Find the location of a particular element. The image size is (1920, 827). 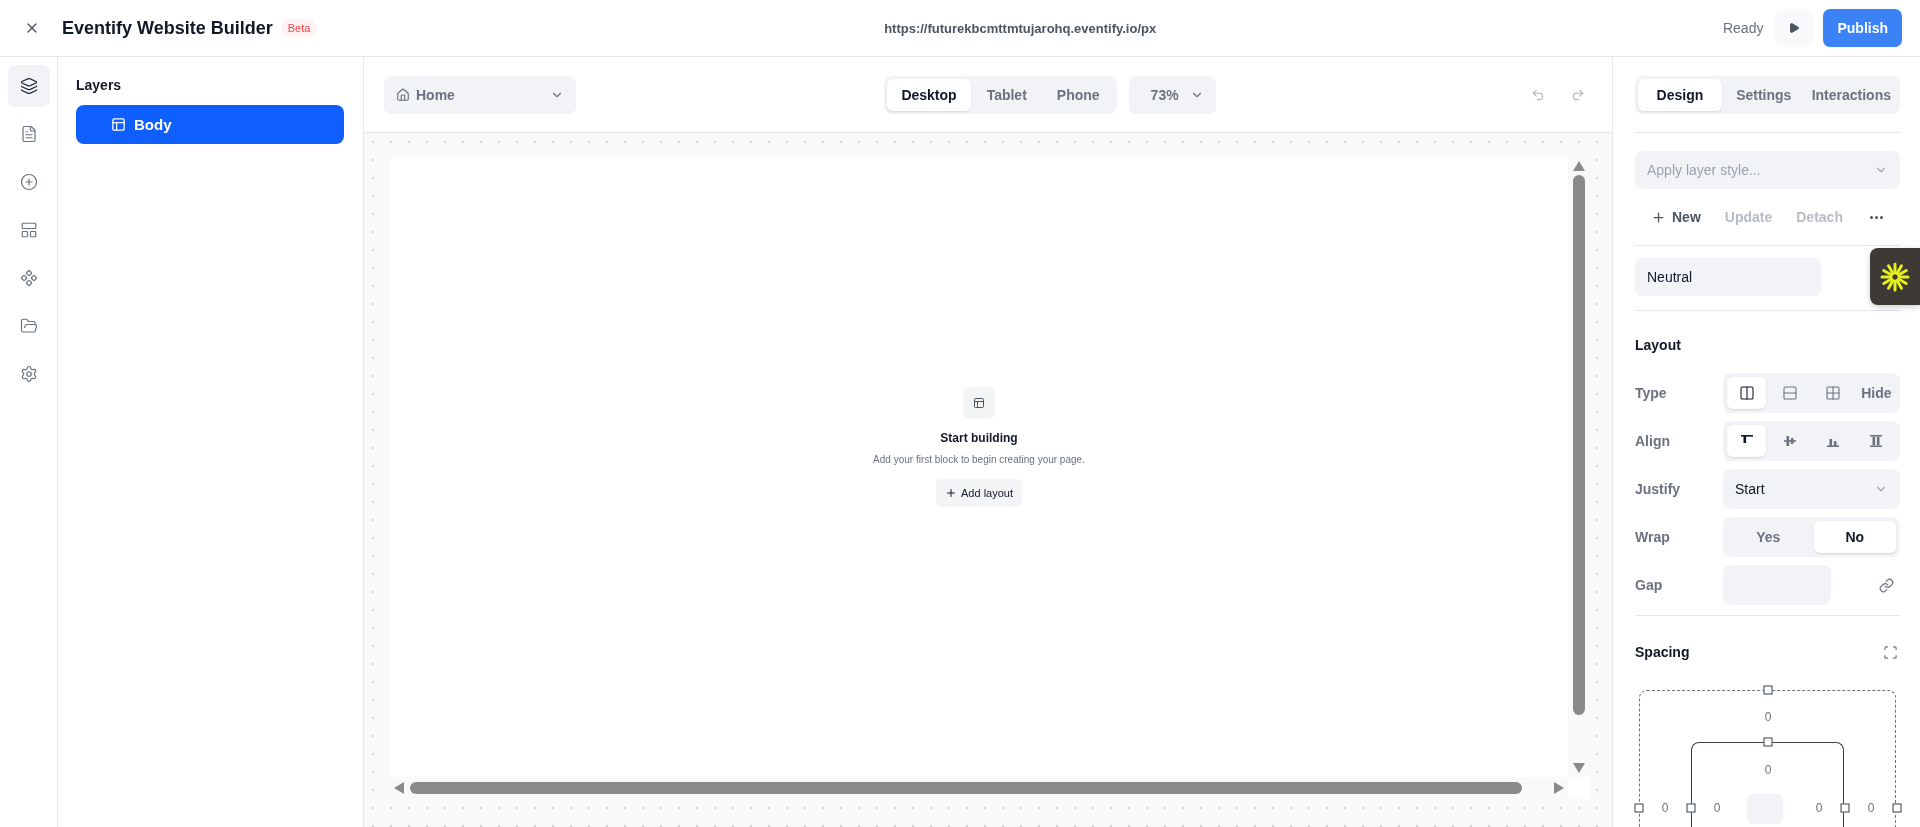

asterisk-icon is located at coordinates (1895, 276).